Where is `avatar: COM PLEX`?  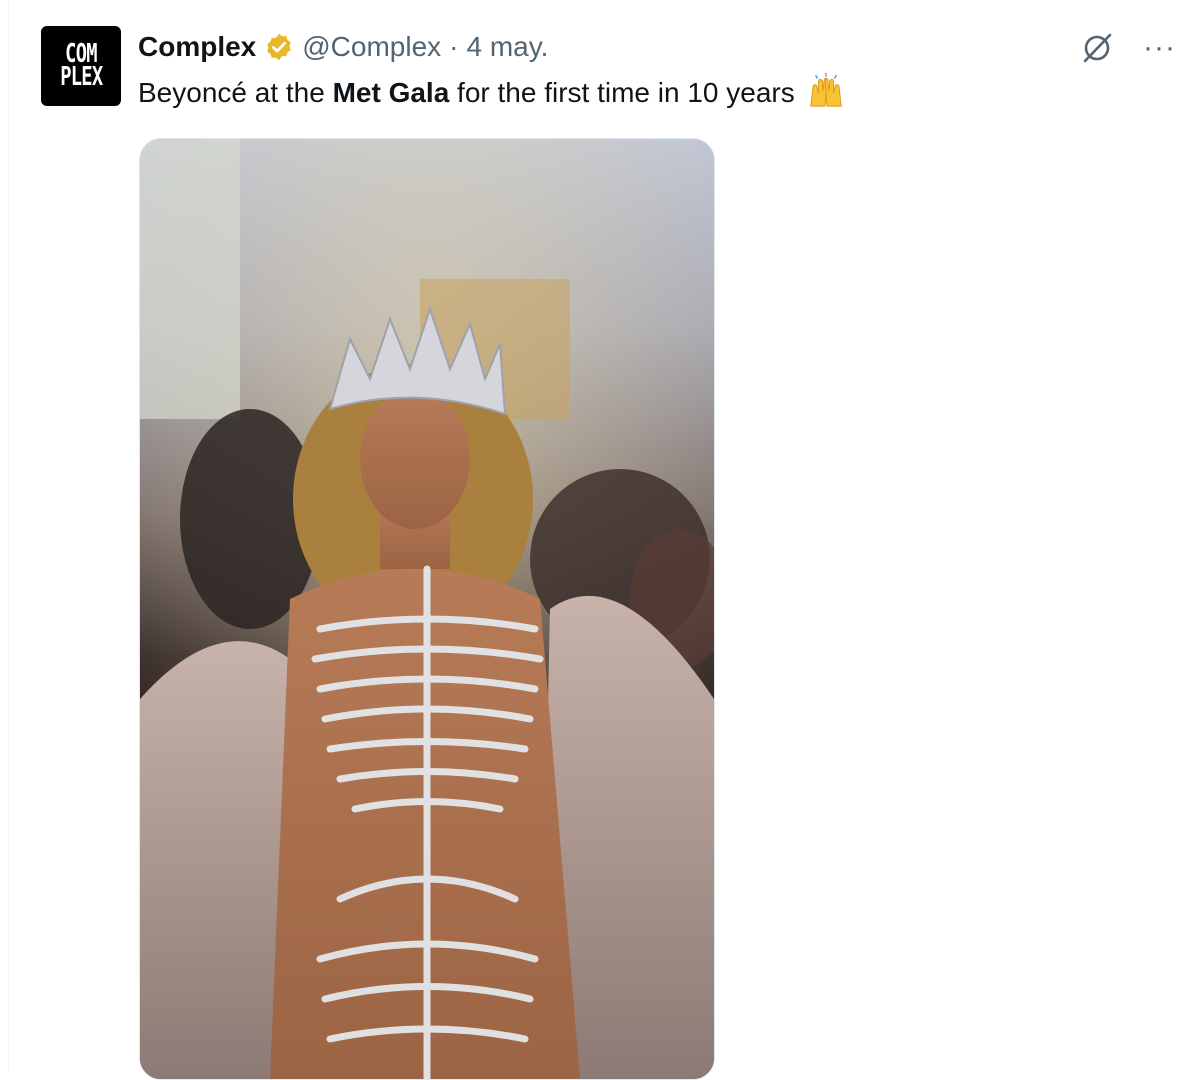
avatar: COM PLEX is located at coordinates (81, 66).